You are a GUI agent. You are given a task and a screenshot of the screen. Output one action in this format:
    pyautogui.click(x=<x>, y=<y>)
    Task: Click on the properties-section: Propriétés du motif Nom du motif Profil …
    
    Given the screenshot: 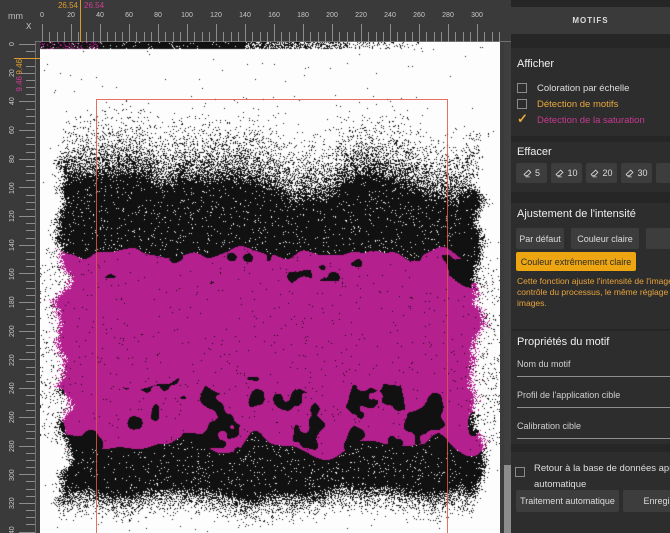 What is the action you would take?
    pyautogui.click(x=590, y=387)
    